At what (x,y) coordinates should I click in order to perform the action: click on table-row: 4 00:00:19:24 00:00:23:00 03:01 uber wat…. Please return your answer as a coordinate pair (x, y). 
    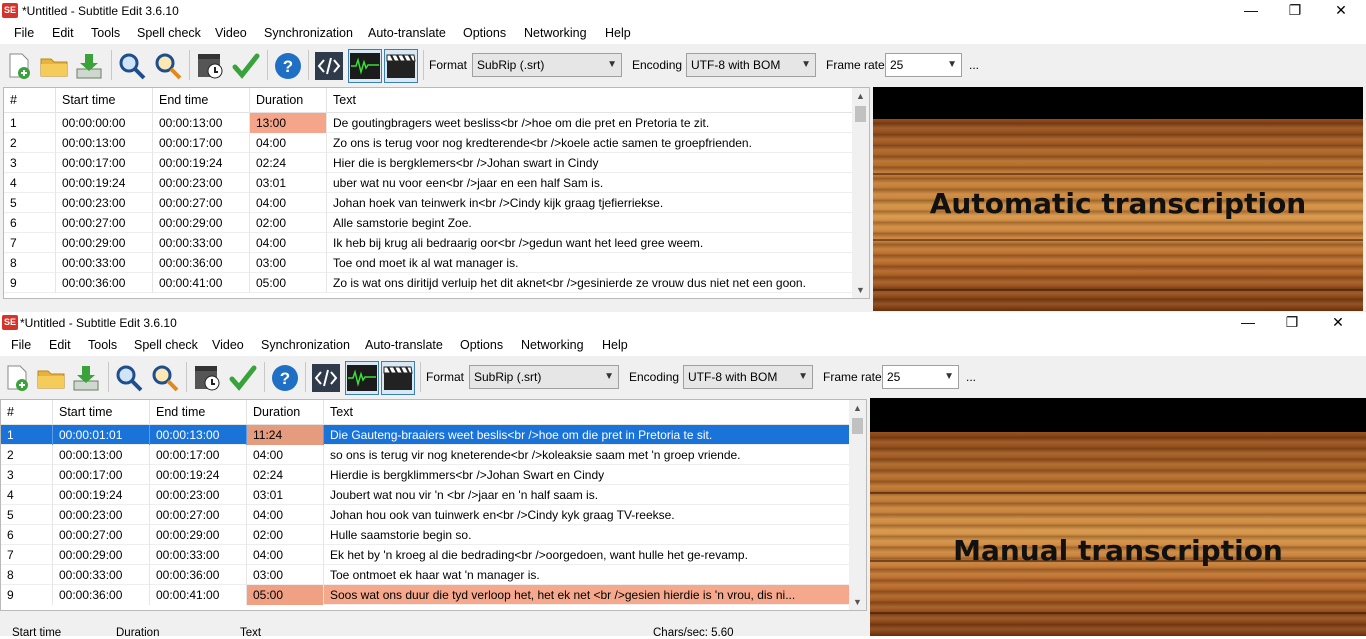
    Looking at the image, I should click on (428, 183).